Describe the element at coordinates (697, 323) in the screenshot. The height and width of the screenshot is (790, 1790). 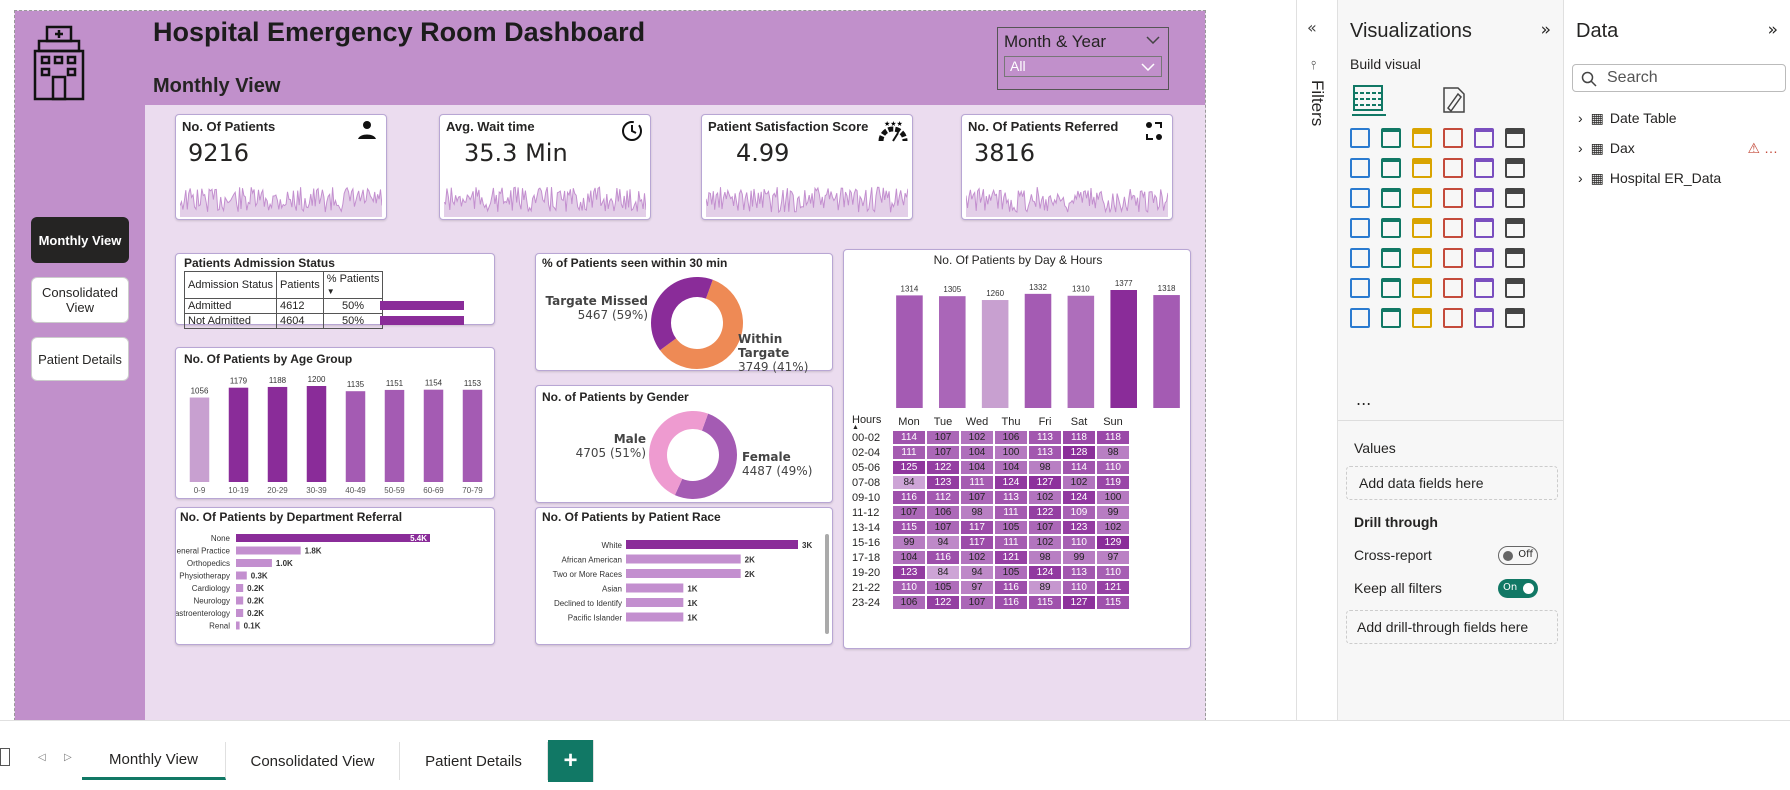
I see `seen30-donut-chart` at that location.